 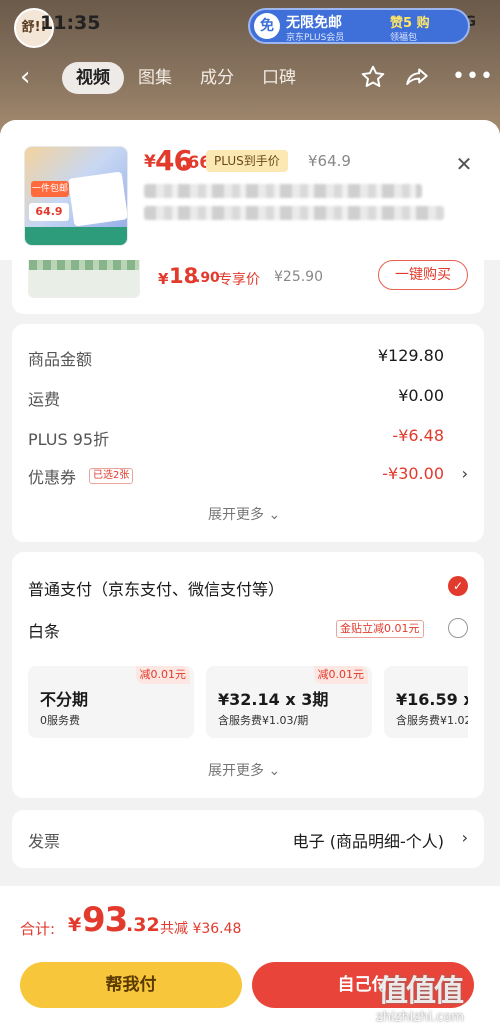 I want to click on watermark-url: zhizhizhi.com, so click(x=420, y=1017).